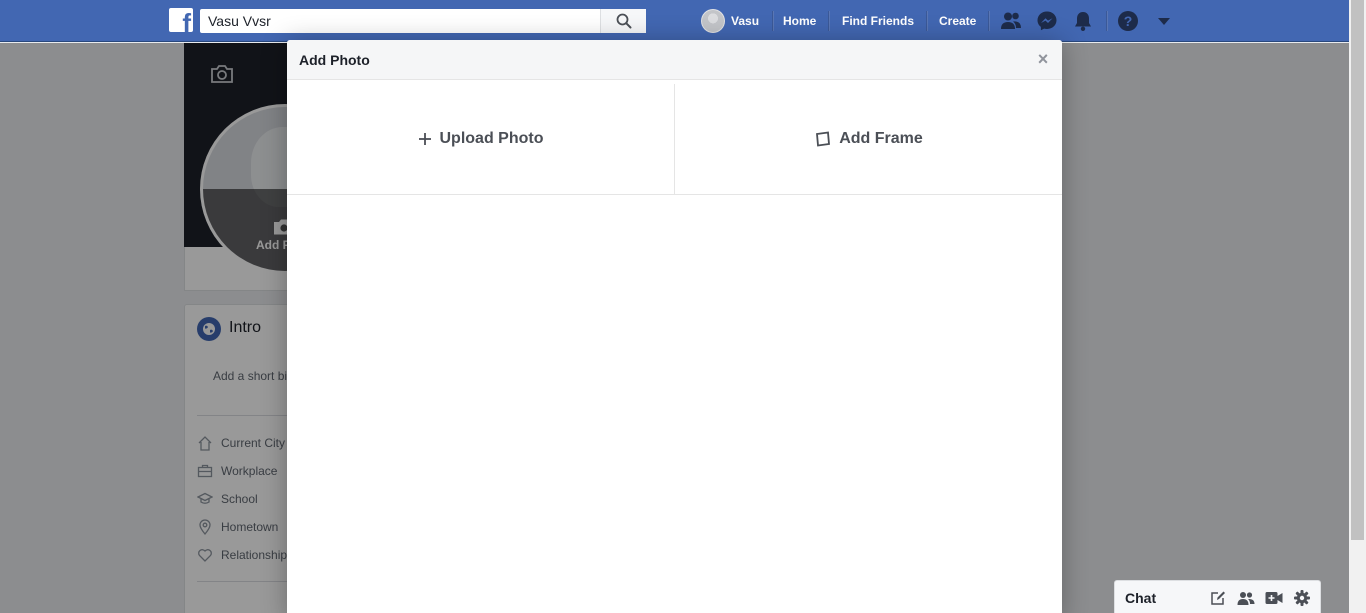  Describe the element at coordinates (674, 194) in the screenshot. I see `divider` at that location.